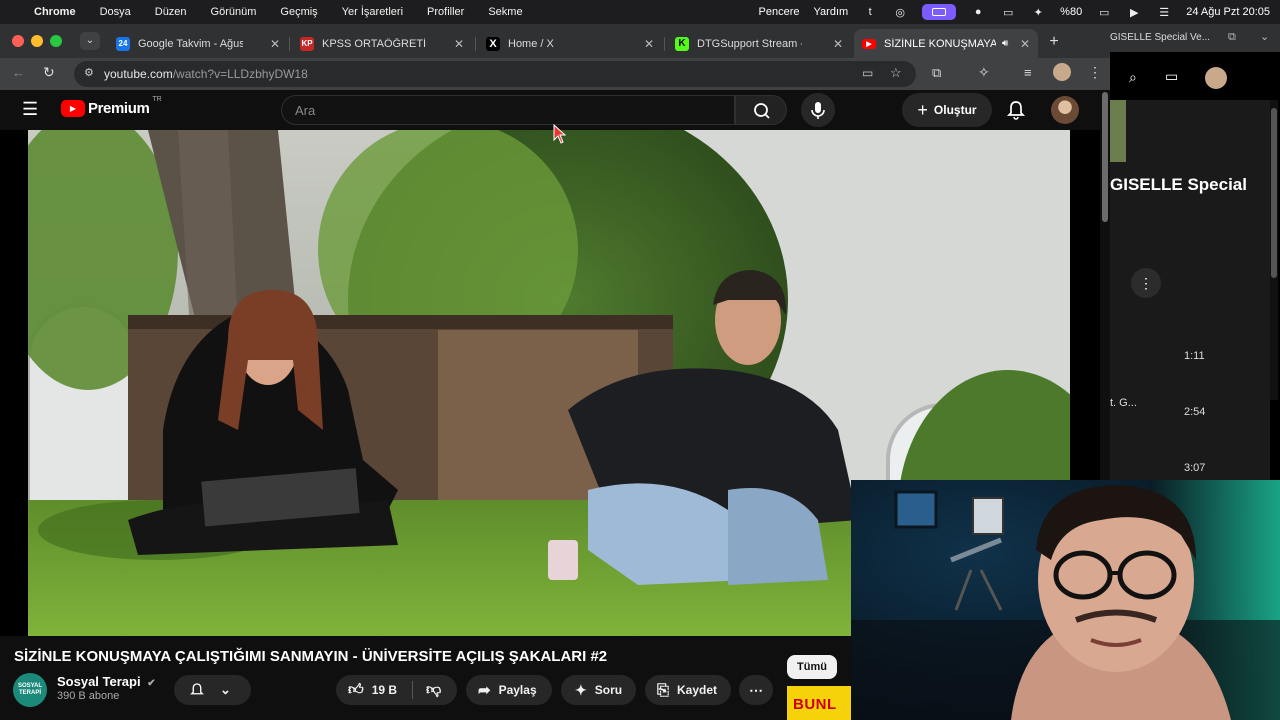 This screenshot has width=1280, height=720. I want to click on chrome-menu-icon: ⋮, so click(1095, 72).